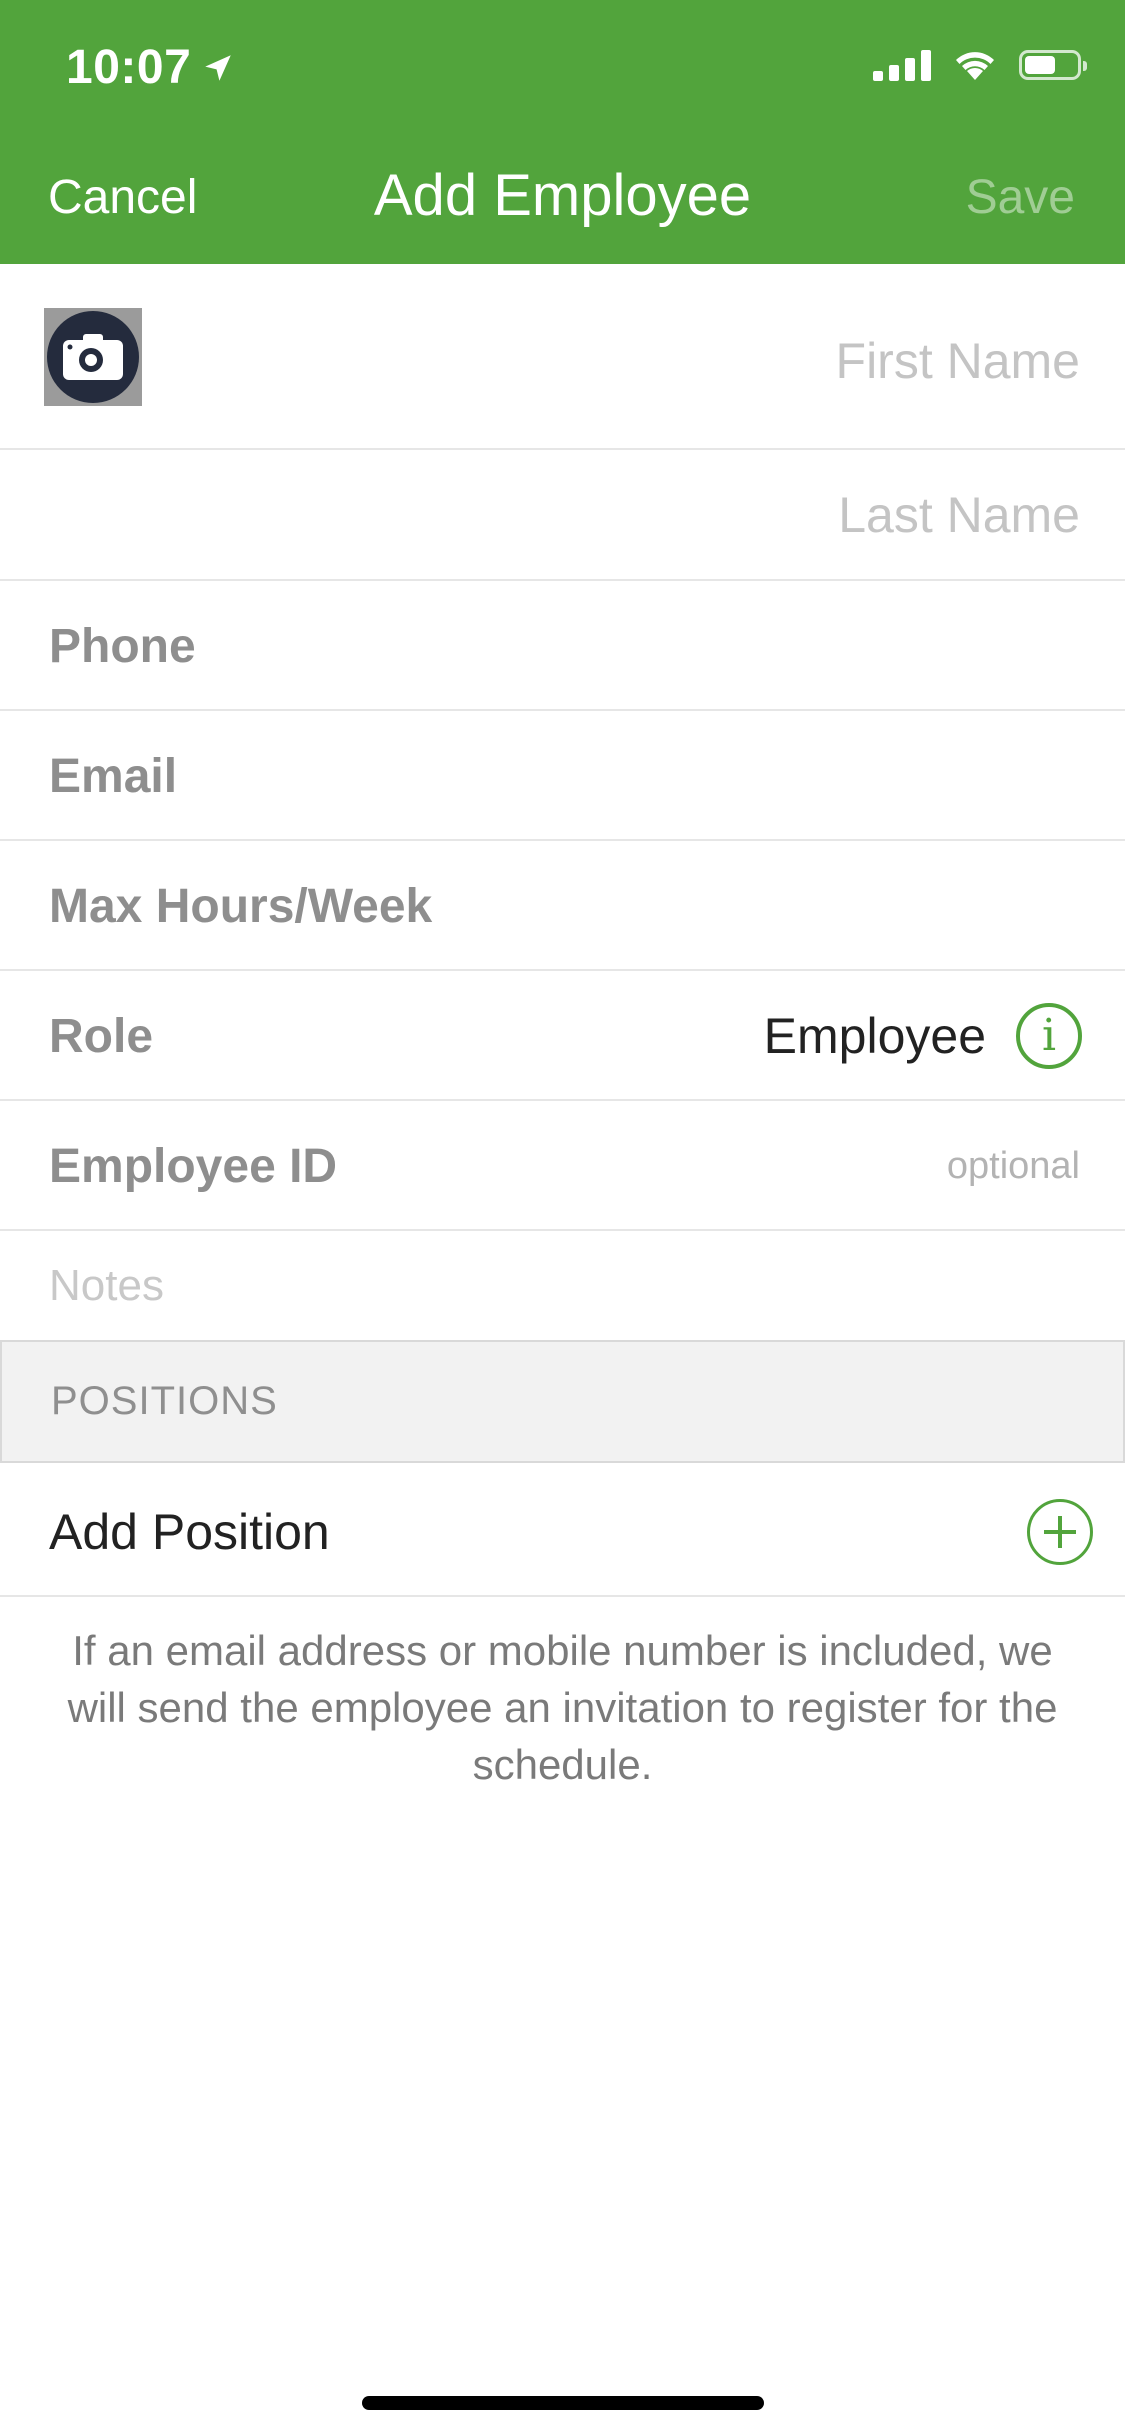 Image resolution: width=1125 pixels, height=2436 pixels. I want to click on phone-row: Phone, so click(562, 646).